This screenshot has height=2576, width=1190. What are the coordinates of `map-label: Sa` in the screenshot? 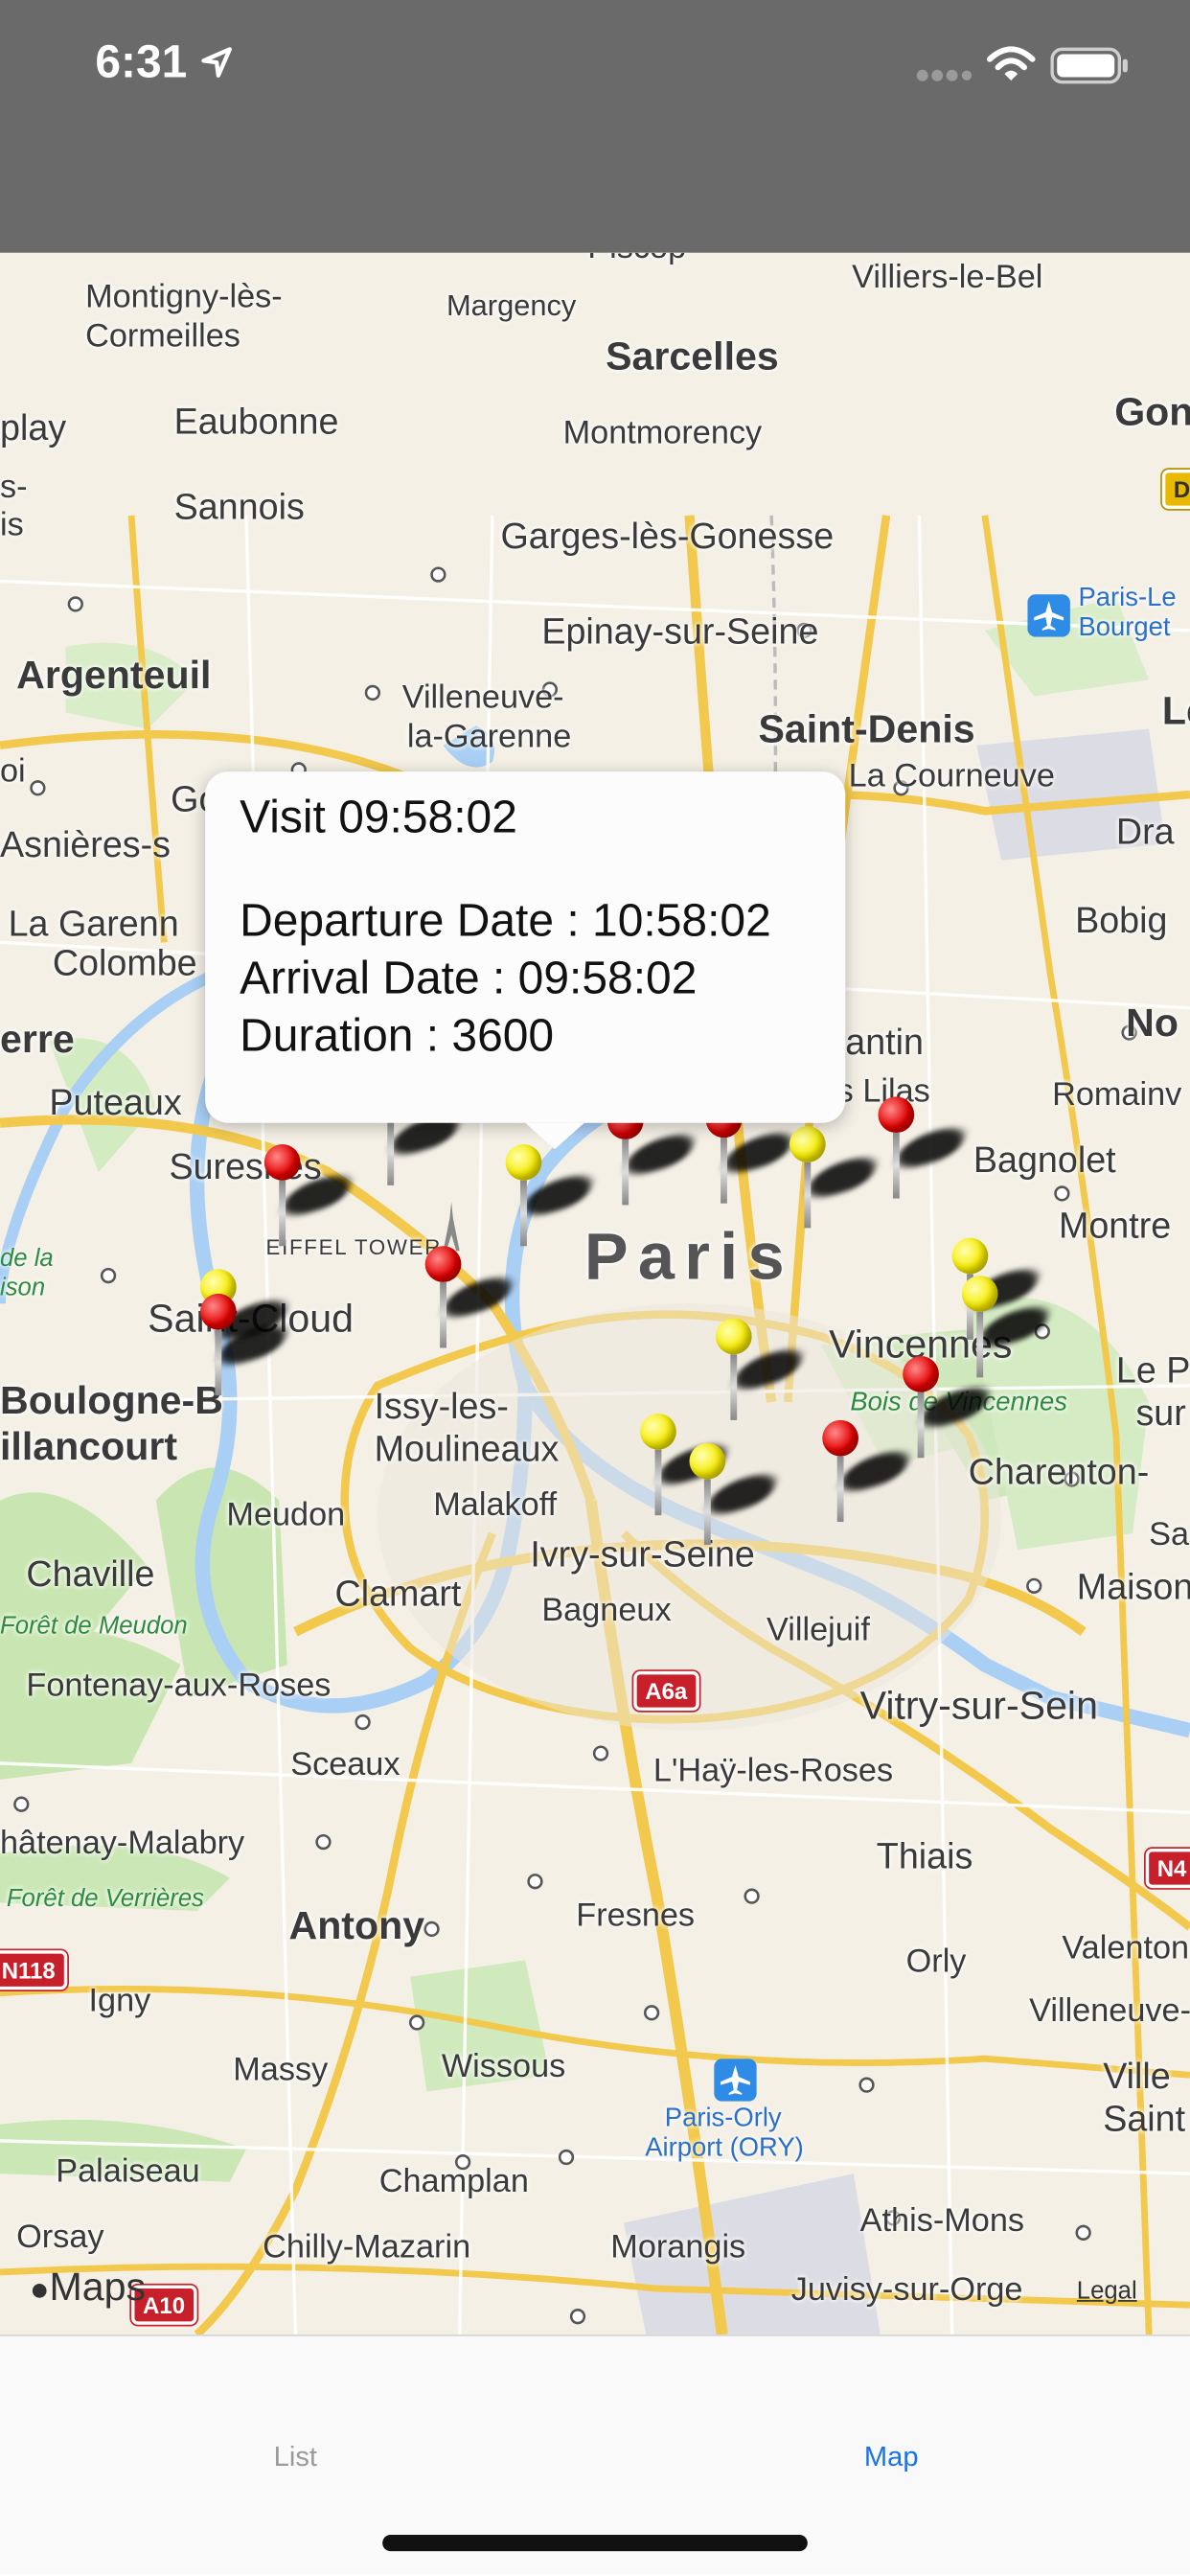 It's located at (1169, 1534).